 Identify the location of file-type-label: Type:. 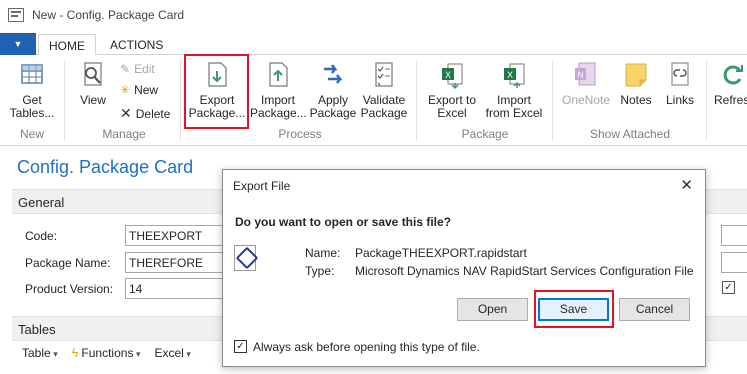
(320, 271).